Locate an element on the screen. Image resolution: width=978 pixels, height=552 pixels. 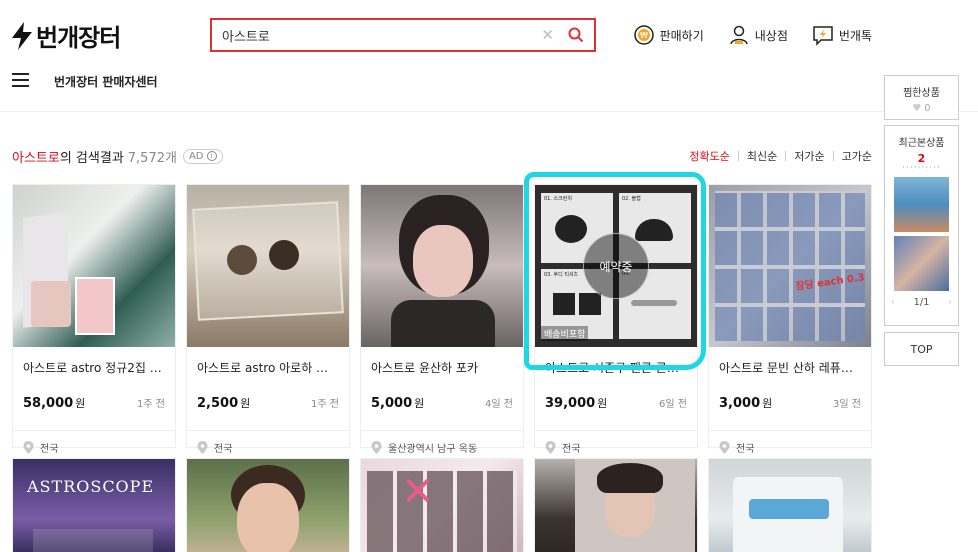
ad-badge: AD i is located at coordinates (202, 156).